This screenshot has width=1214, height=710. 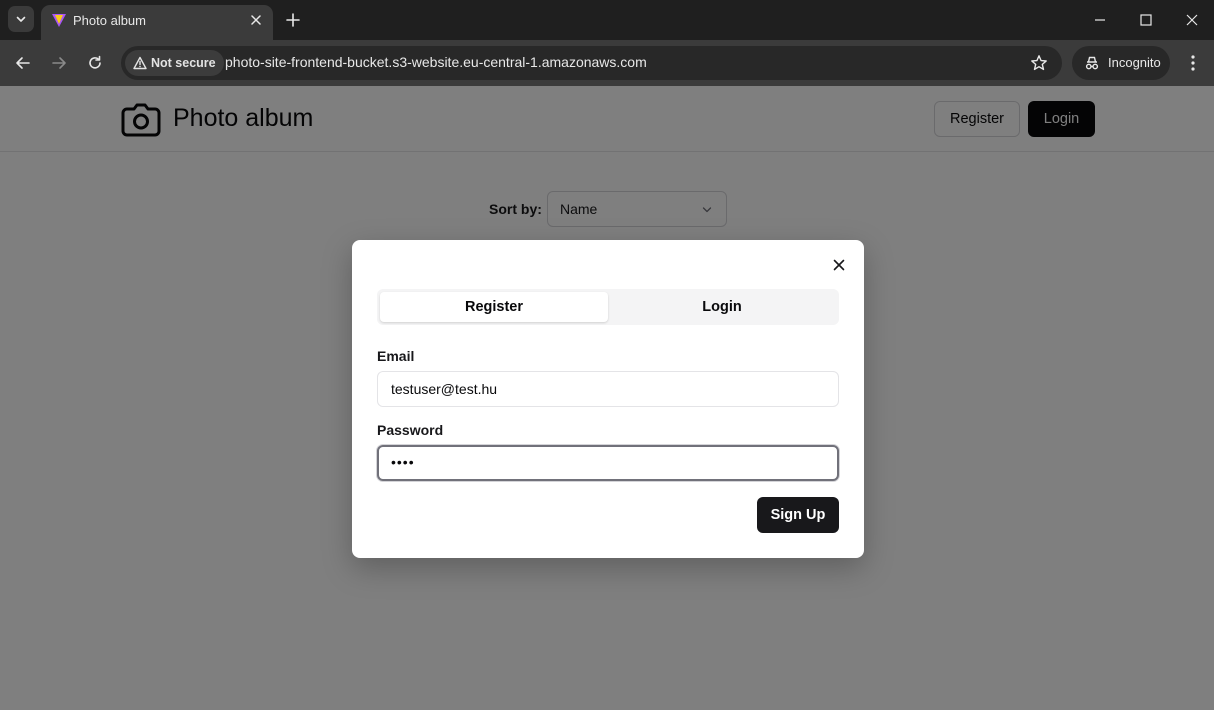 What do you see at coordinates (256, 20) in the screenshot?
I see `tab-close-icon` at bounding box center [256, 20].